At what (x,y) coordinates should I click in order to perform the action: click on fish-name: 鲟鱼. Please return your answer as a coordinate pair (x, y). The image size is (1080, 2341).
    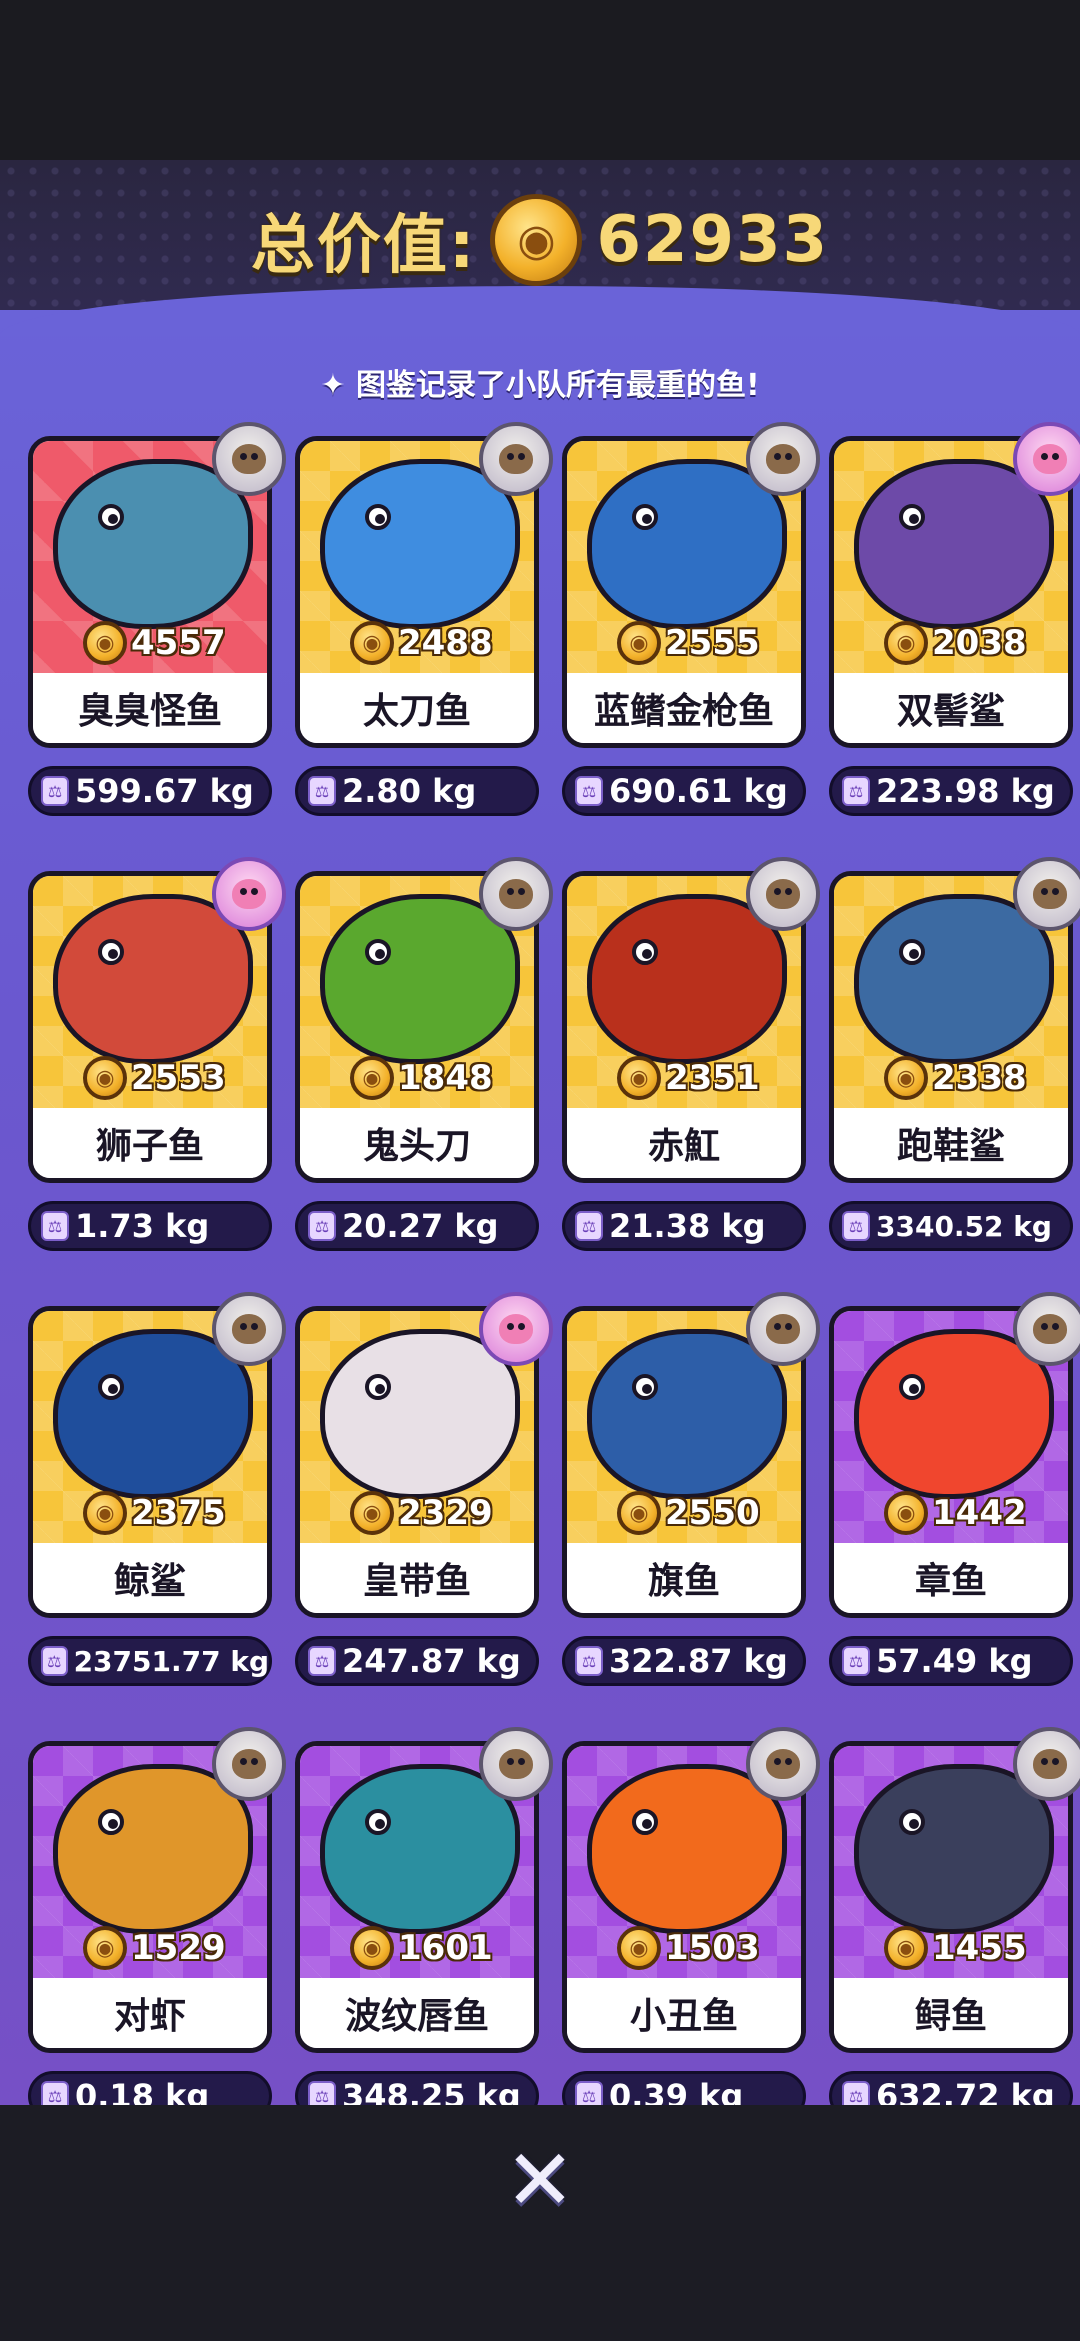
    Looking at the image, I should click on (951, 2013).